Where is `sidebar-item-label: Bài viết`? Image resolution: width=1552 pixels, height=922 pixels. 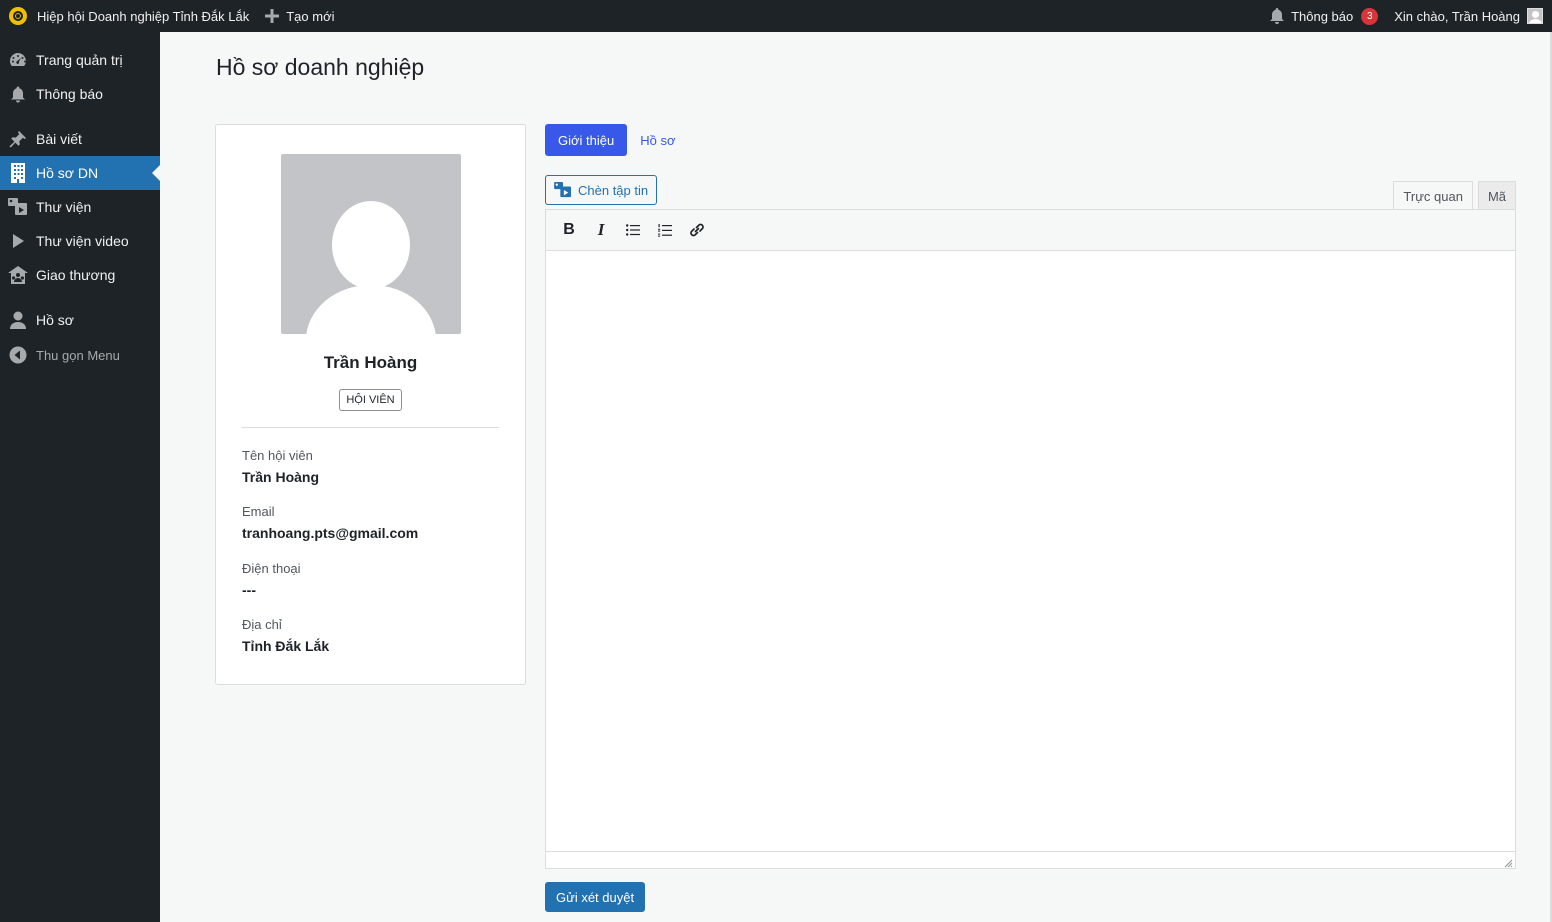
sidebar-item-label: Bài viết is located at coordinates (59, 139).